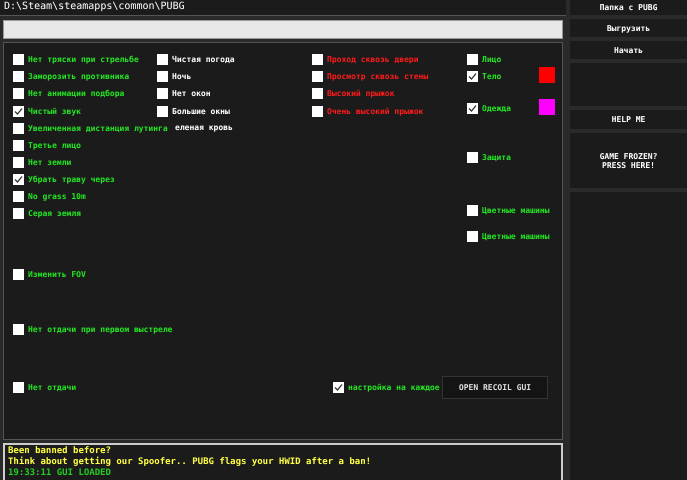 The image size is (687, 480). I want to click on log-line: Think about getting our Spoofer.. PUBG flags your HWID after a ban!, so click(190, 462).